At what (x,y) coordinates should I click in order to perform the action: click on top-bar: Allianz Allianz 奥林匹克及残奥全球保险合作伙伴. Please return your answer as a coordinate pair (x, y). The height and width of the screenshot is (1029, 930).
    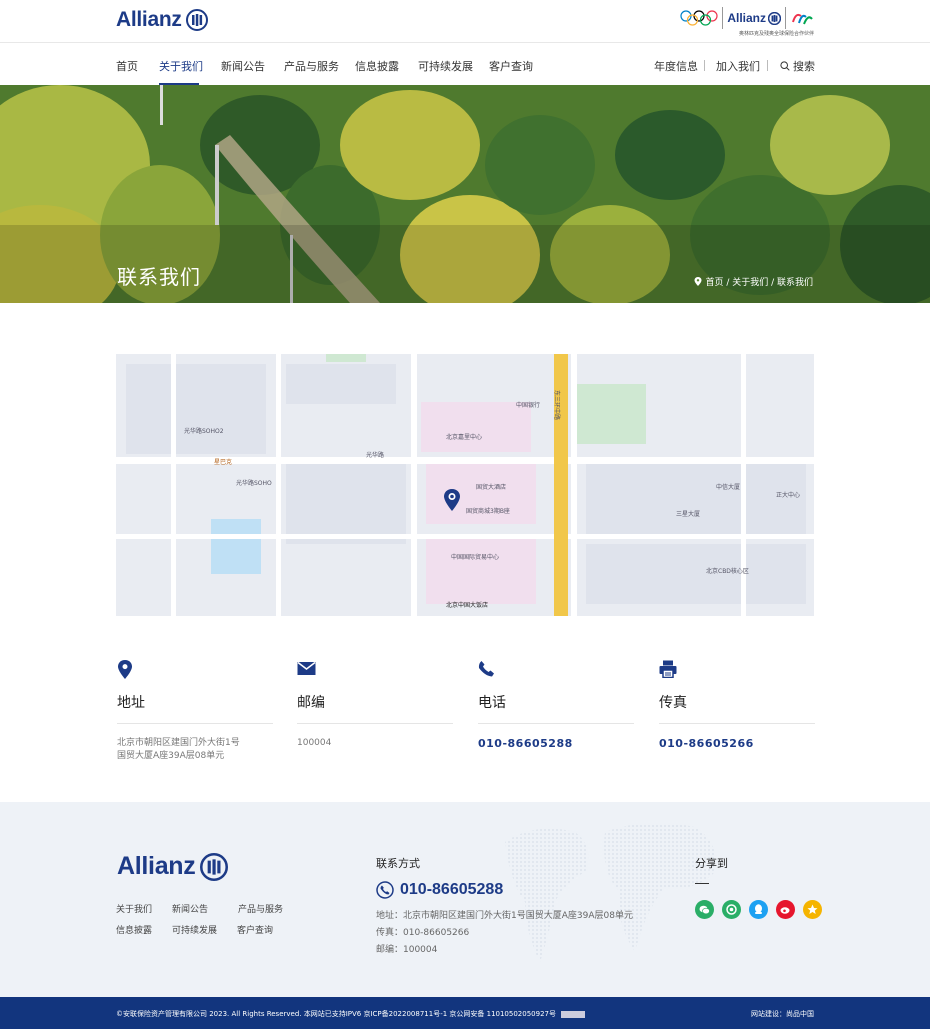
    Looking at the image, I should click on (465, 21).